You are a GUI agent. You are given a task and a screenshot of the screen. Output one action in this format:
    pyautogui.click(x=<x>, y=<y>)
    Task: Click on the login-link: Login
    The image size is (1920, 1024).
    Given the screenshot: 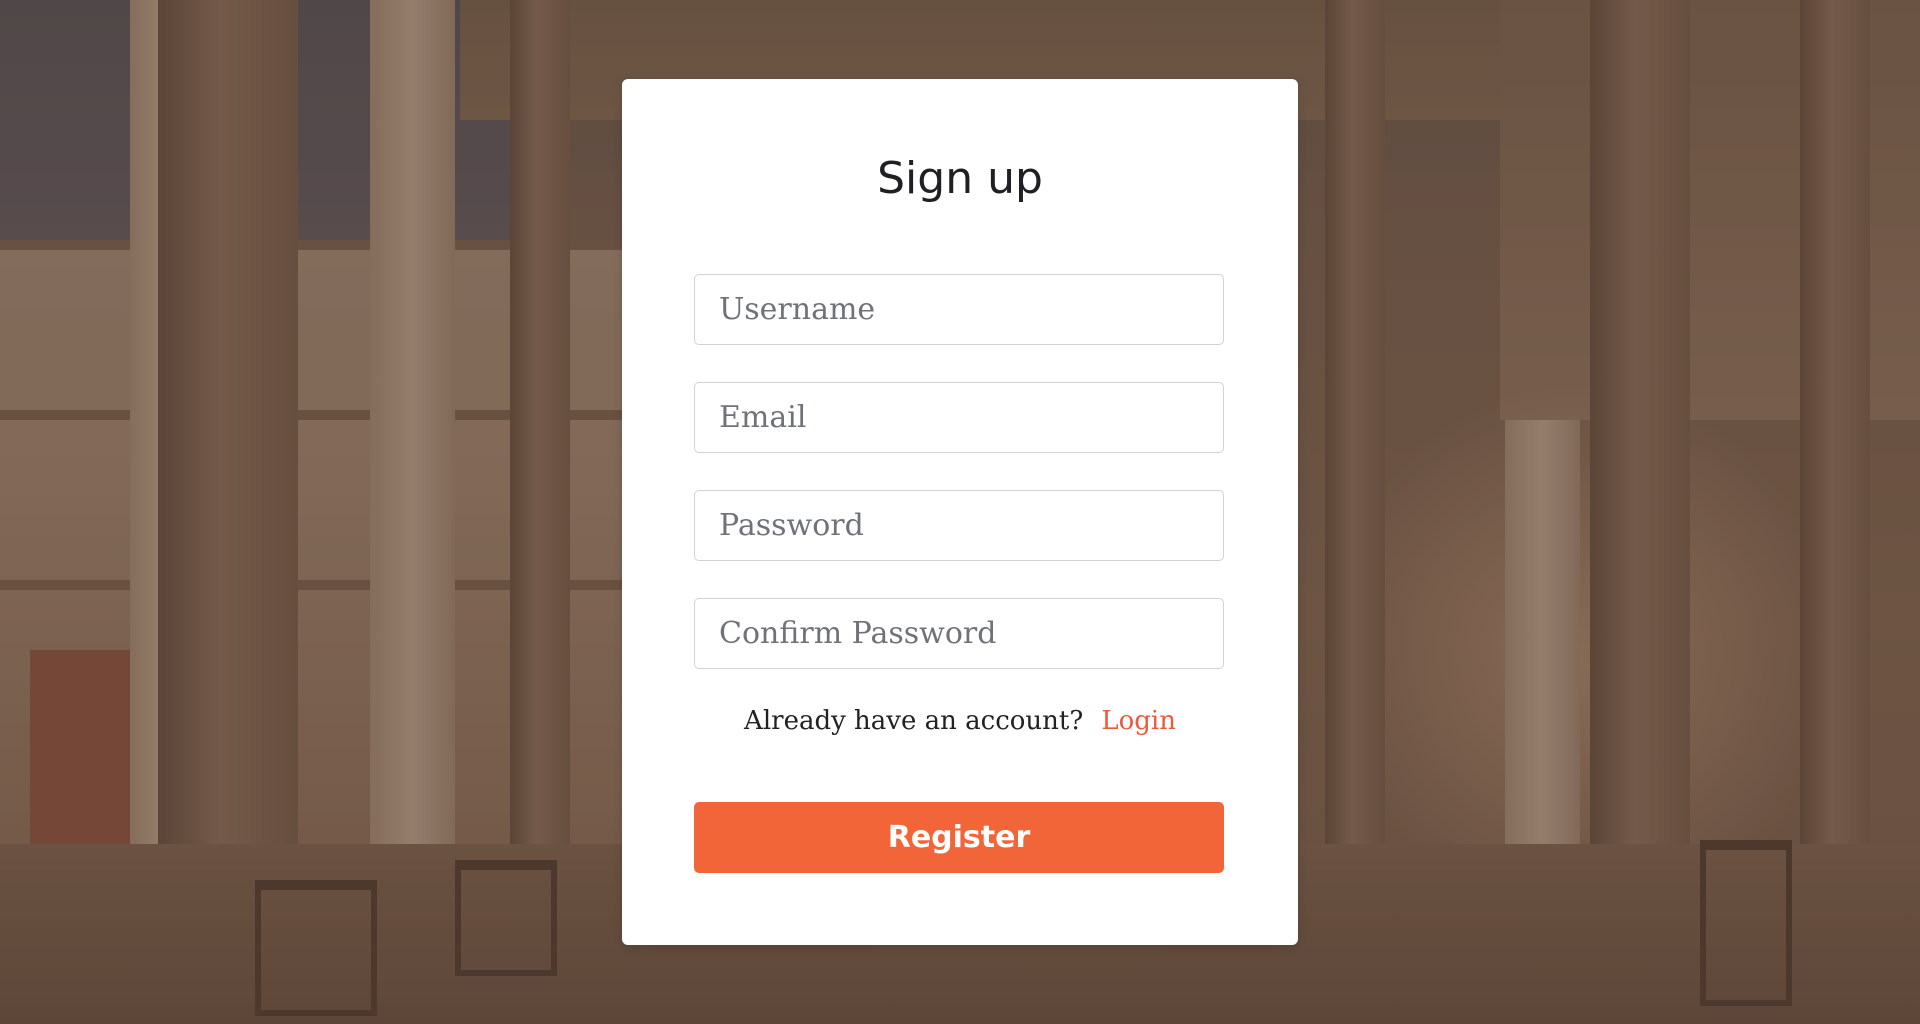 What is the action you would take?
    pyautogui.click(x=1138, y=721)
    